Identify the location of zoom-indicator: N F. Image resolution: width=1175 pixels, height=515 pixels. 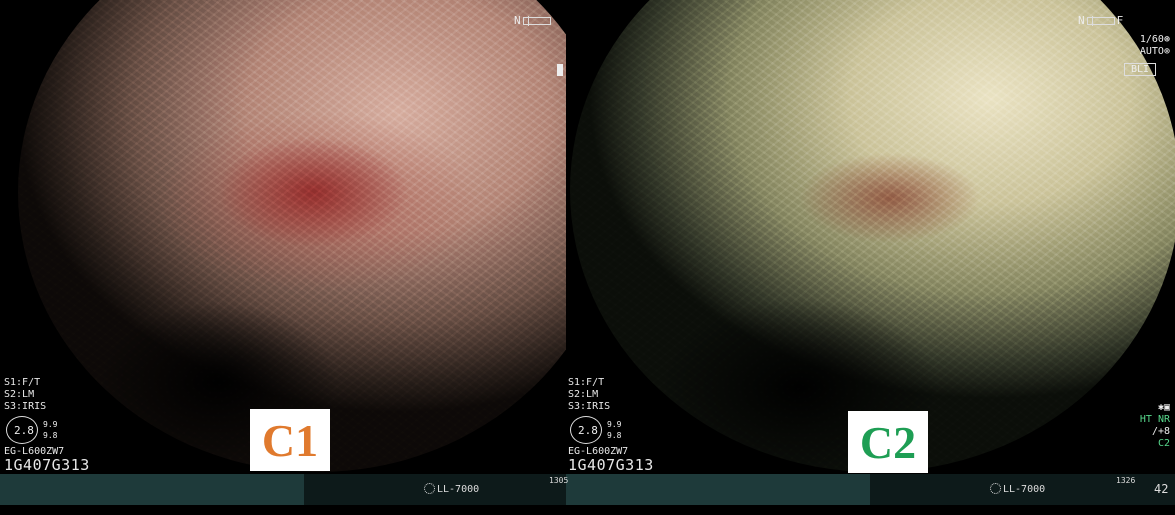
(1100, 20).